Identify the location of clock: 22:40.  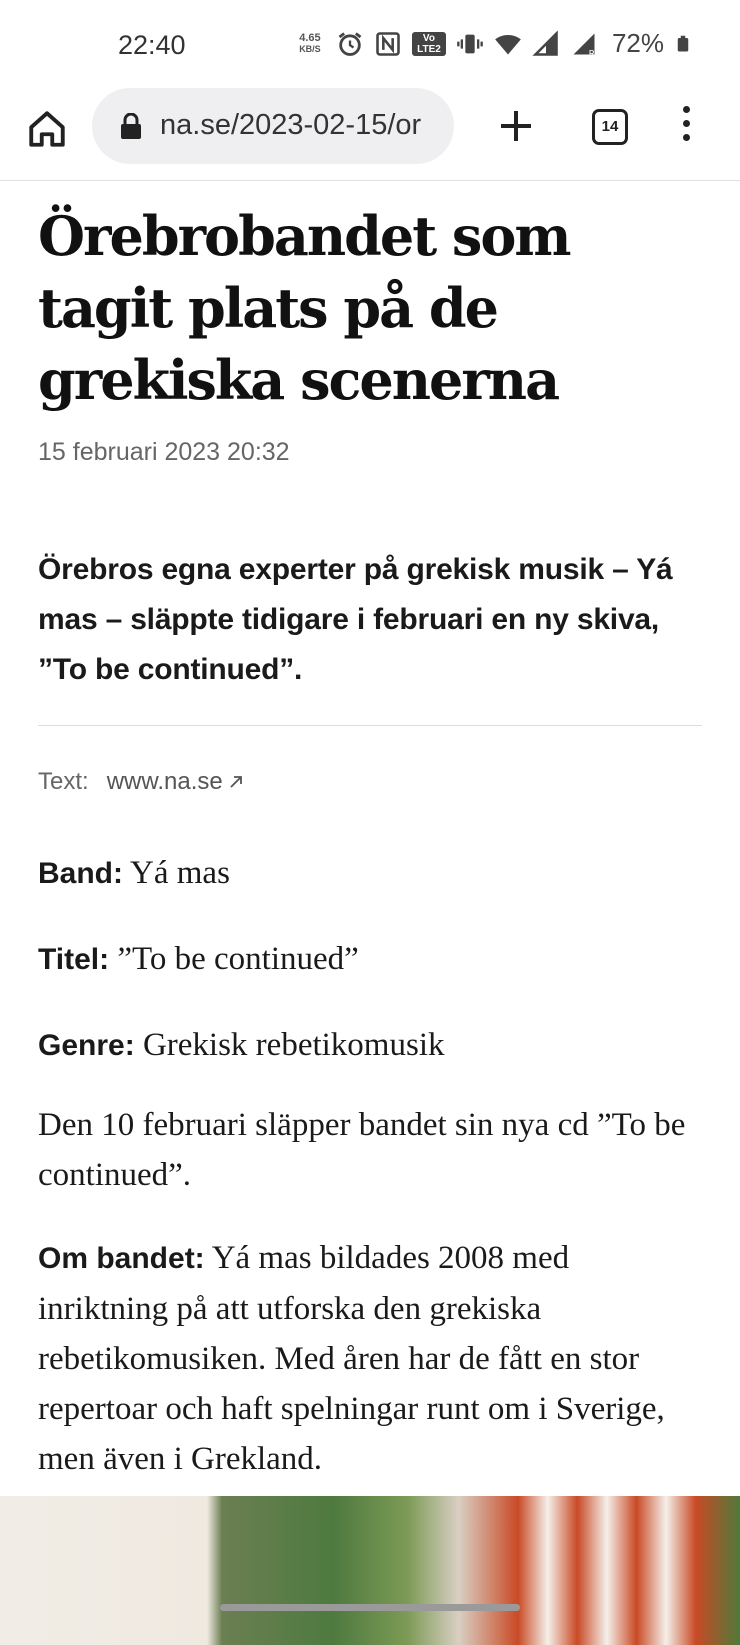
(152, 45).